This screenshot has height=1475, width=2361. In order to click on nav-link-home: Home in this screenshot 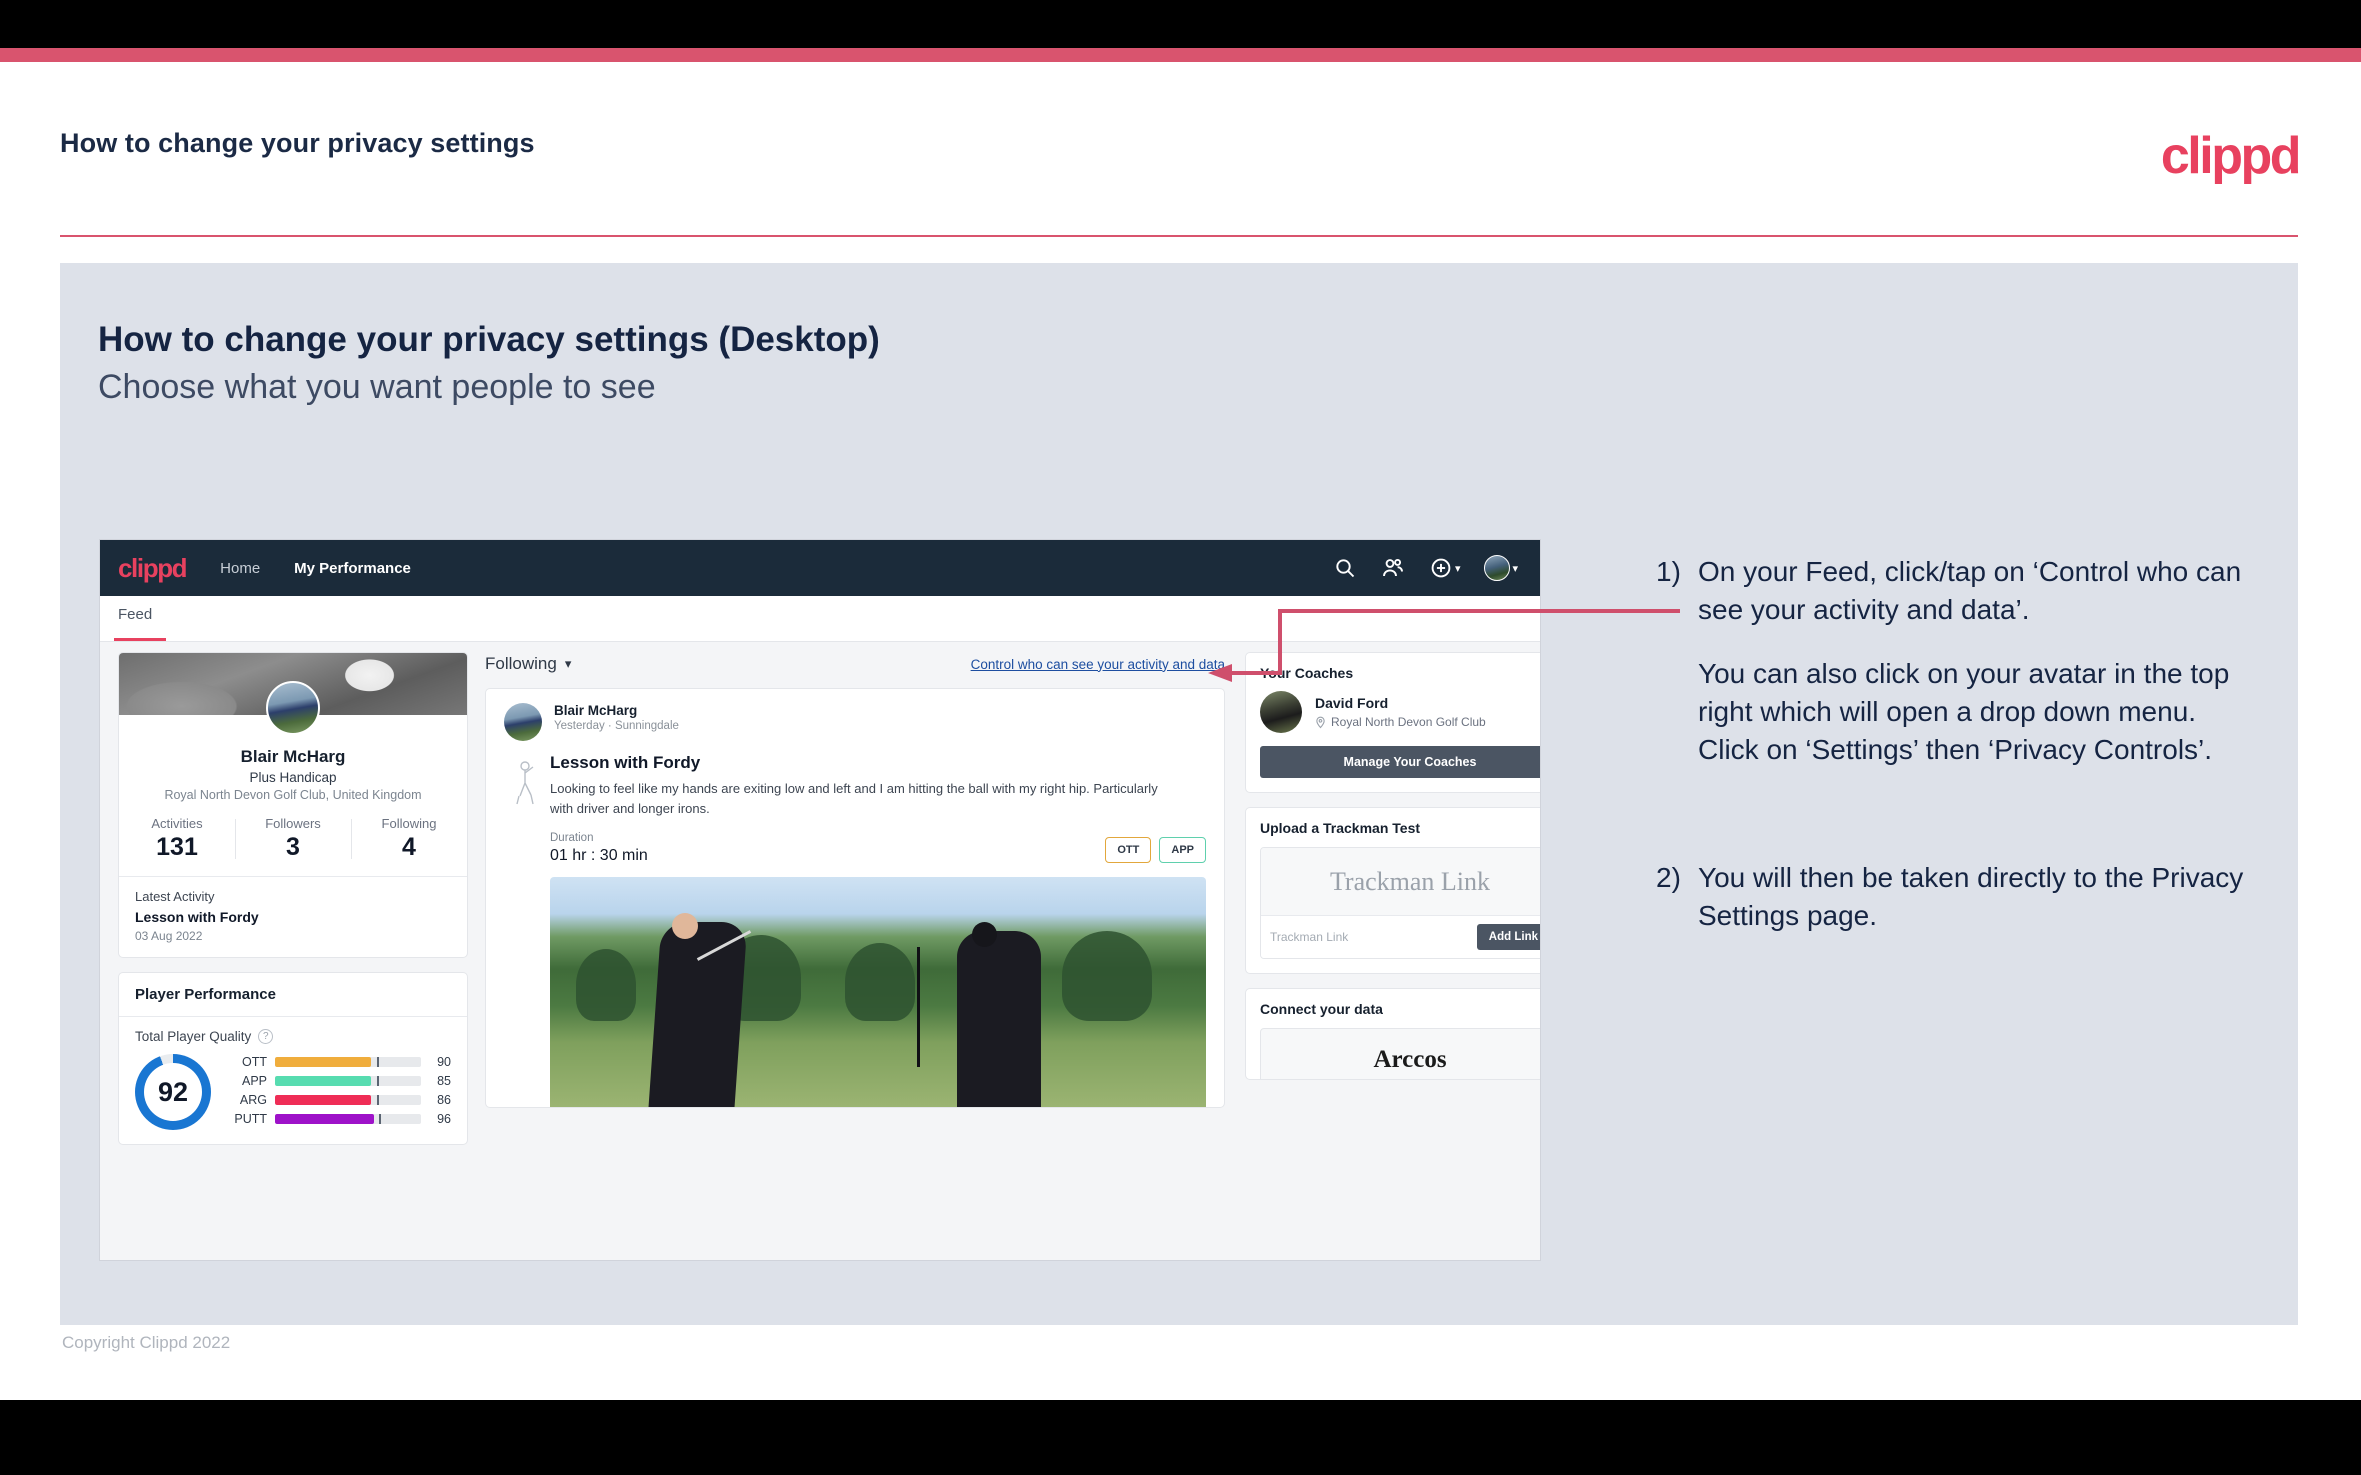, I will do `click(240, 568)`.